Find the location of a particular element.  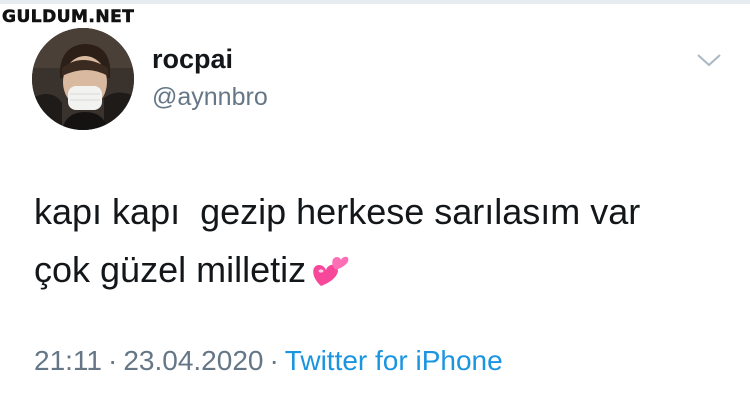

top-divider is located at coordinates (375, 2).